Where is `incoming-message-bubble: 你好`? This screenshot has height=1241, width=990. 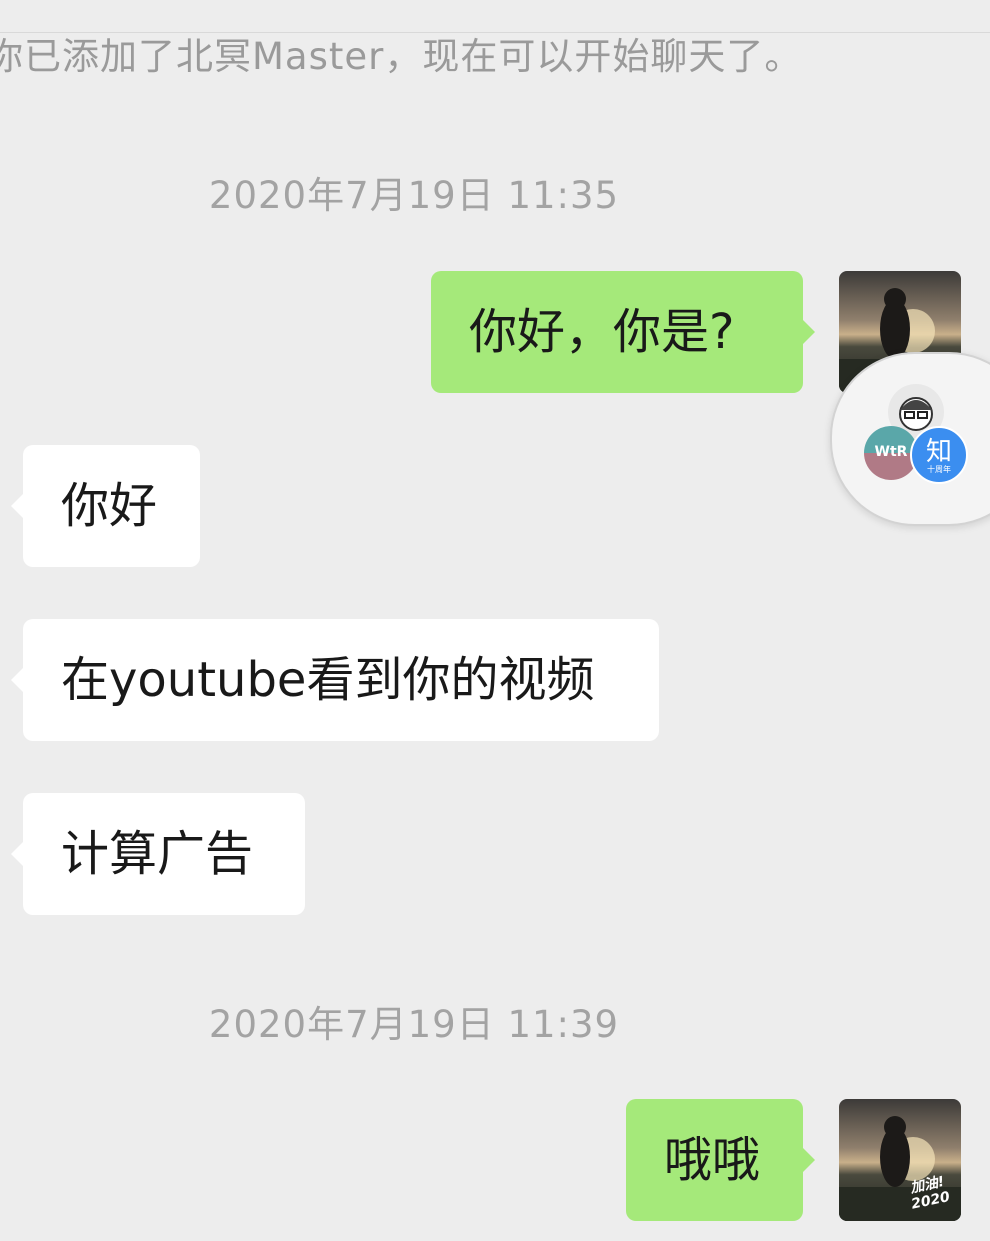 incoming-message-bubble: 你好 is located at coordinates (105, 506).